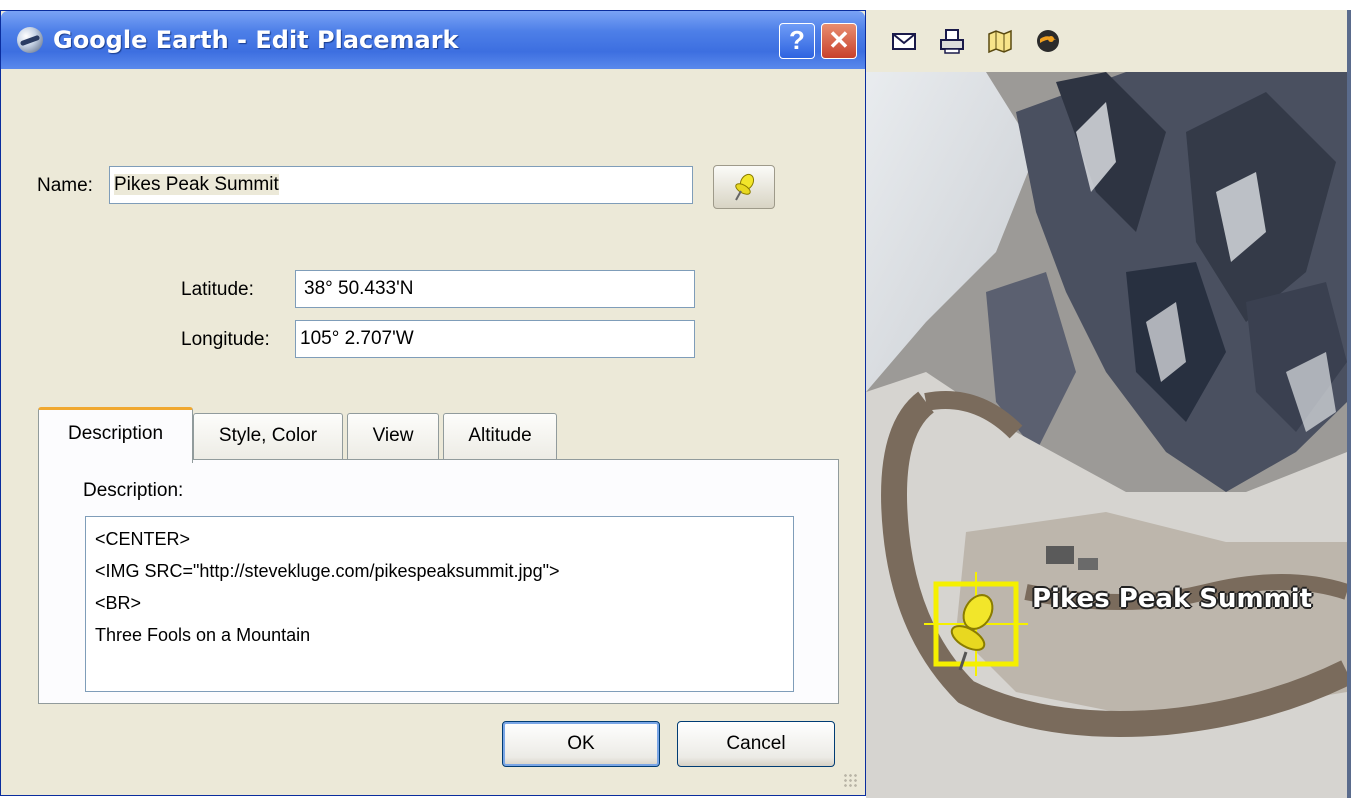 The width and height of the screenshot is (1351, 798). What do you see at coordinates (952, 41) in the screenshot?
I see `print-icon` at bounding box center [952, 41].